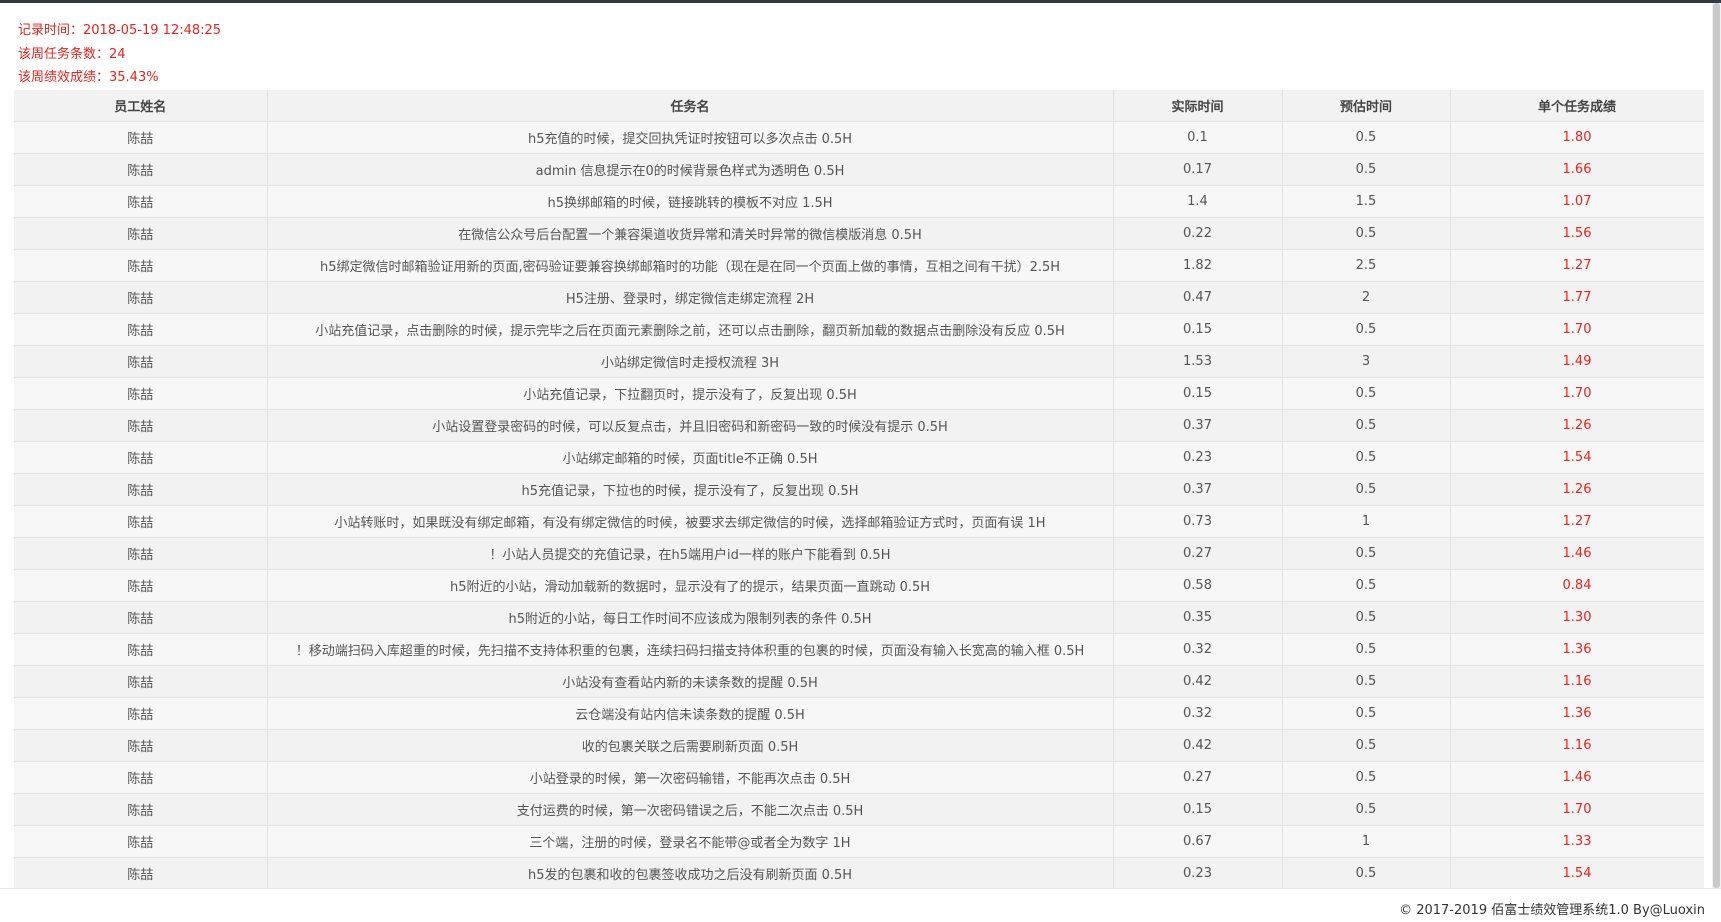  What do you see at coordinates (690, 617) in the screenshot?
I see `task-name-cell: h5附近的小站，每日工作时间不应该成为限制列表的条件 0.5H` at bounding box center [690, 617].